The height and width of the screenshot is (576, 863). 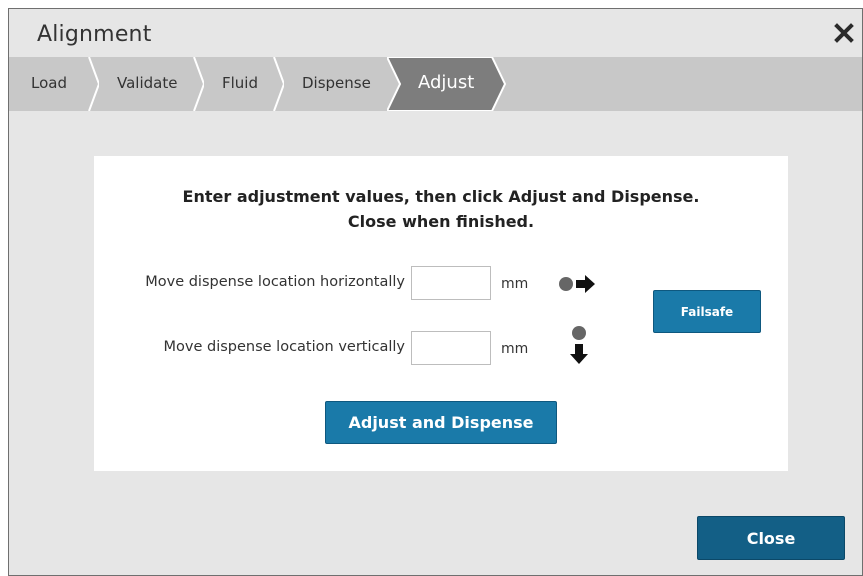 I want to click on adjust-and-dispense-button: Adjust and Dispense, so click(x=441, y=422).